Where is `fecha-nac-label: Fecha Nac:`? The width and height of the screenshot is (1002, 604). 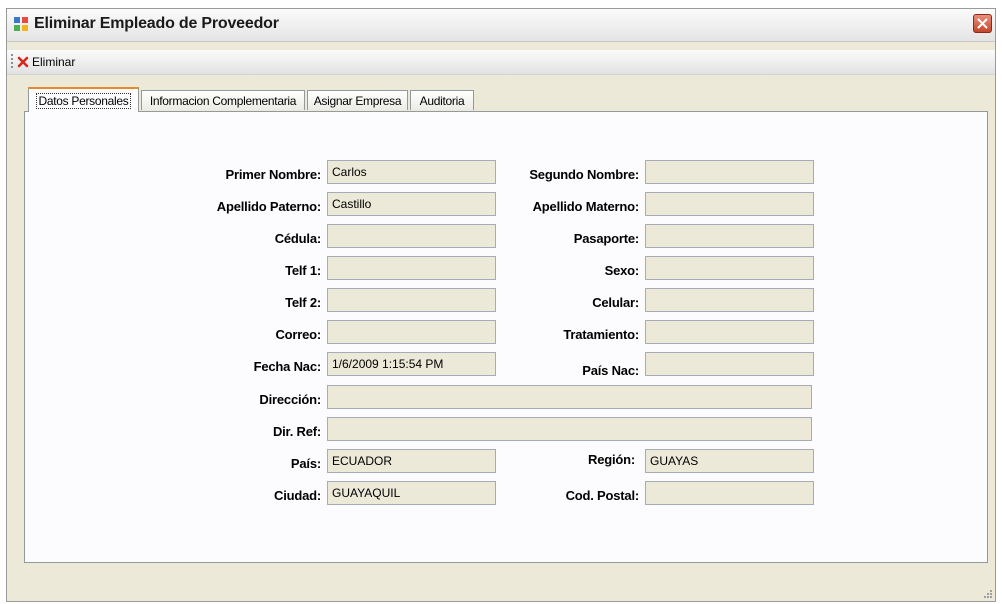
fecha-nac-label: Fecha Nac: is located at coordinates (287, 366).